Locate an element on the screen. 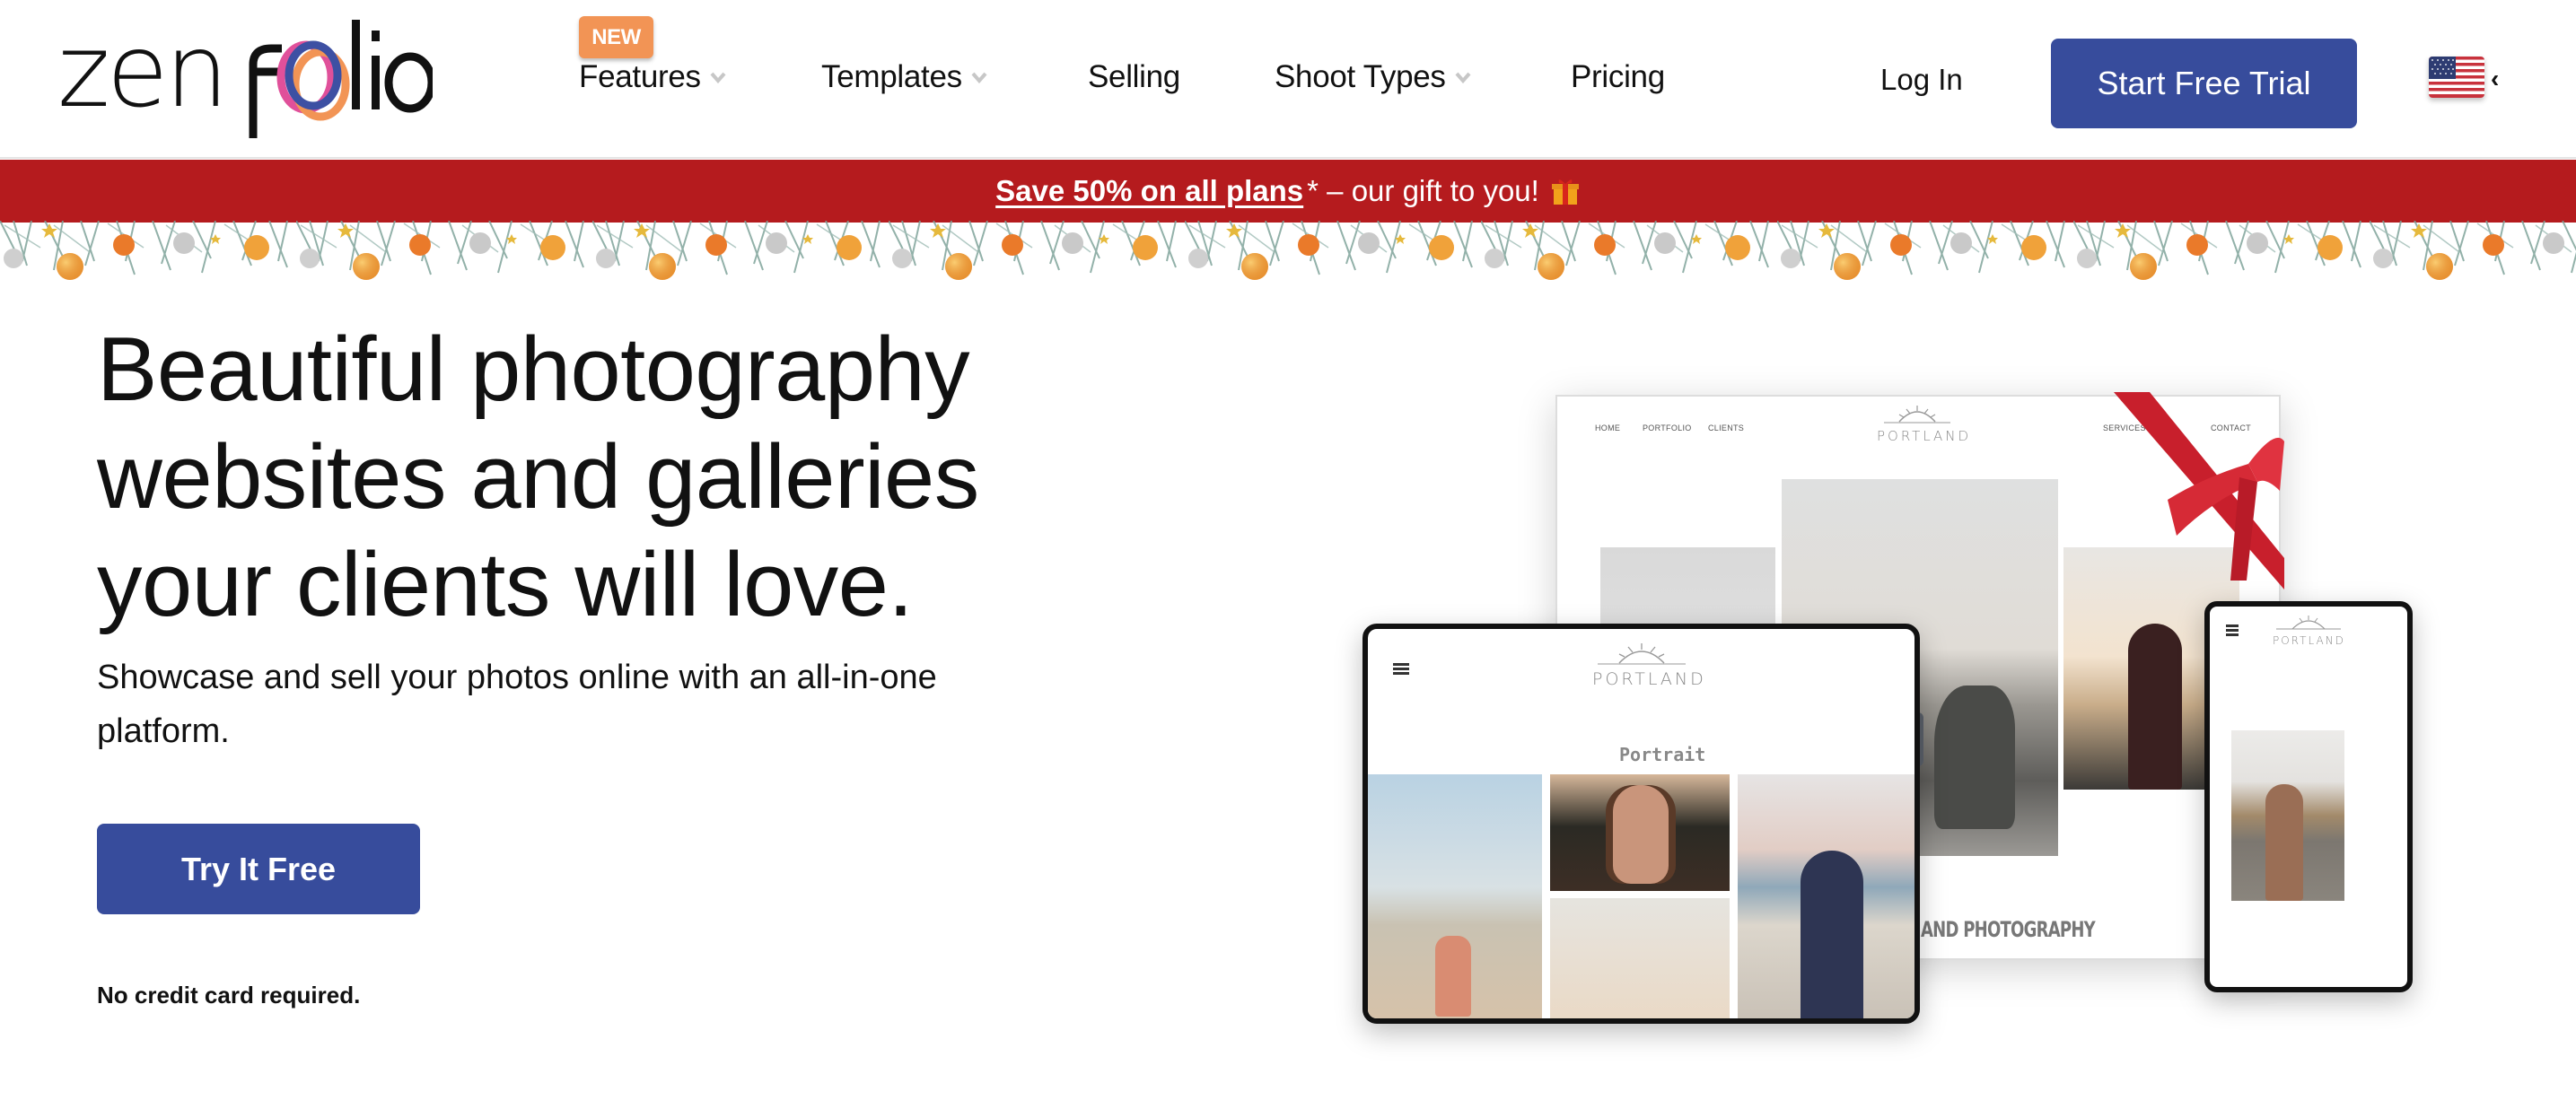 The height and width of the screenshot is (1109, 2576). start-free-trial-button: Start Free Trial is located at coordinates (2204, 84).